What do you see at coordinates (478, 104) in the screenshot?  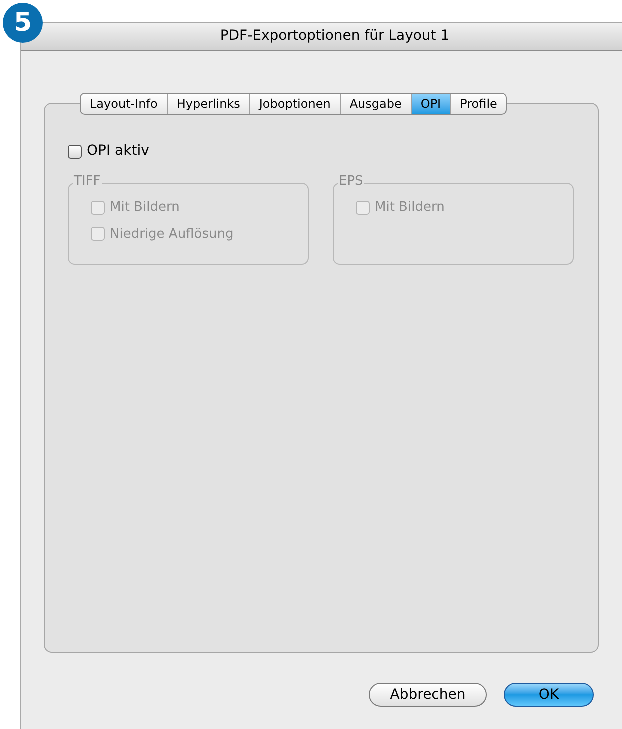 I see `tab: Profile` at bounding box center [478, 104].